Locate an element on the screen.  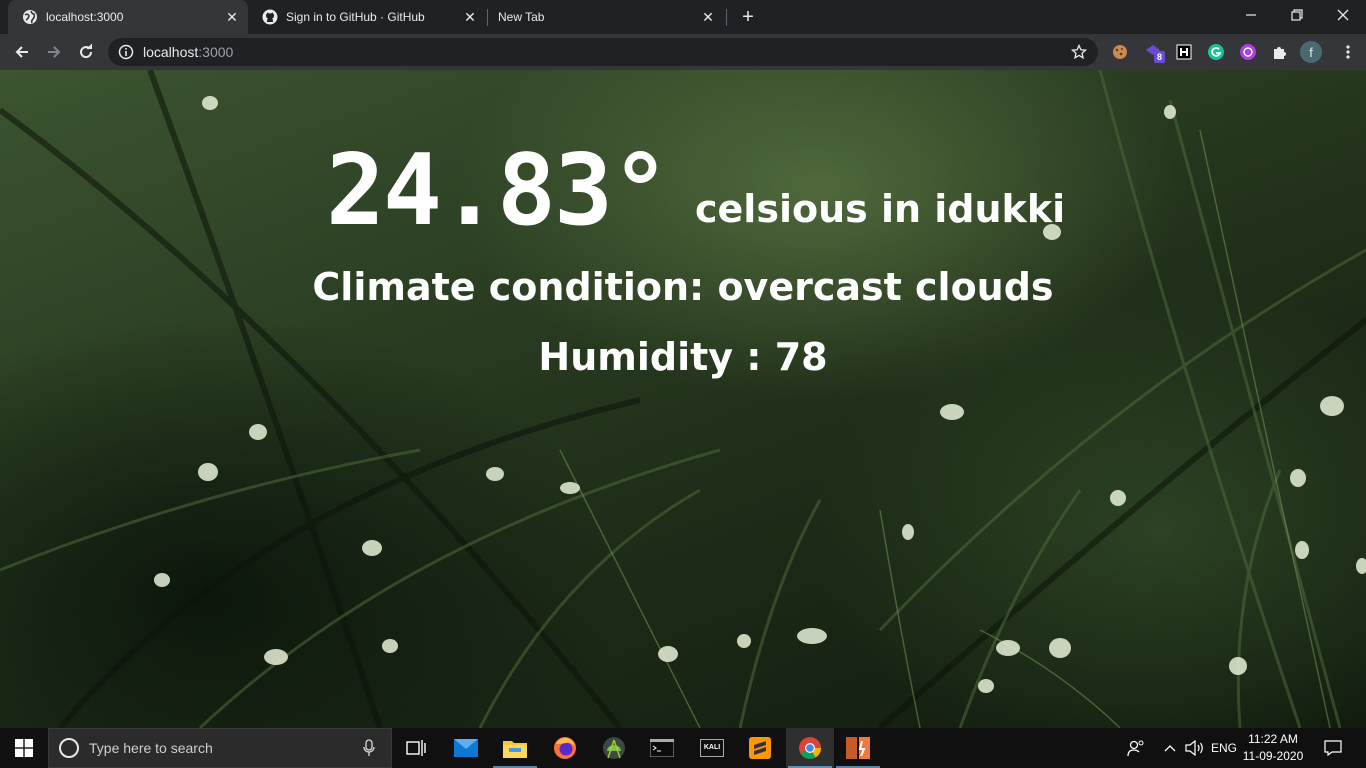
profile-initial: f is located at coordinates (1311, 52).